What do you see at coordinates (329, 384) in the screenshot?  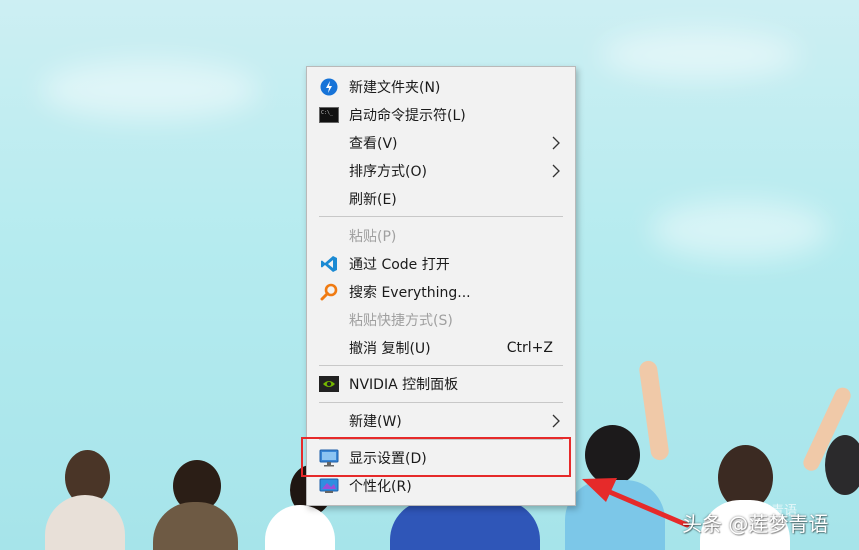 I see `nvidia-icon` at bounding box center [329, 384].